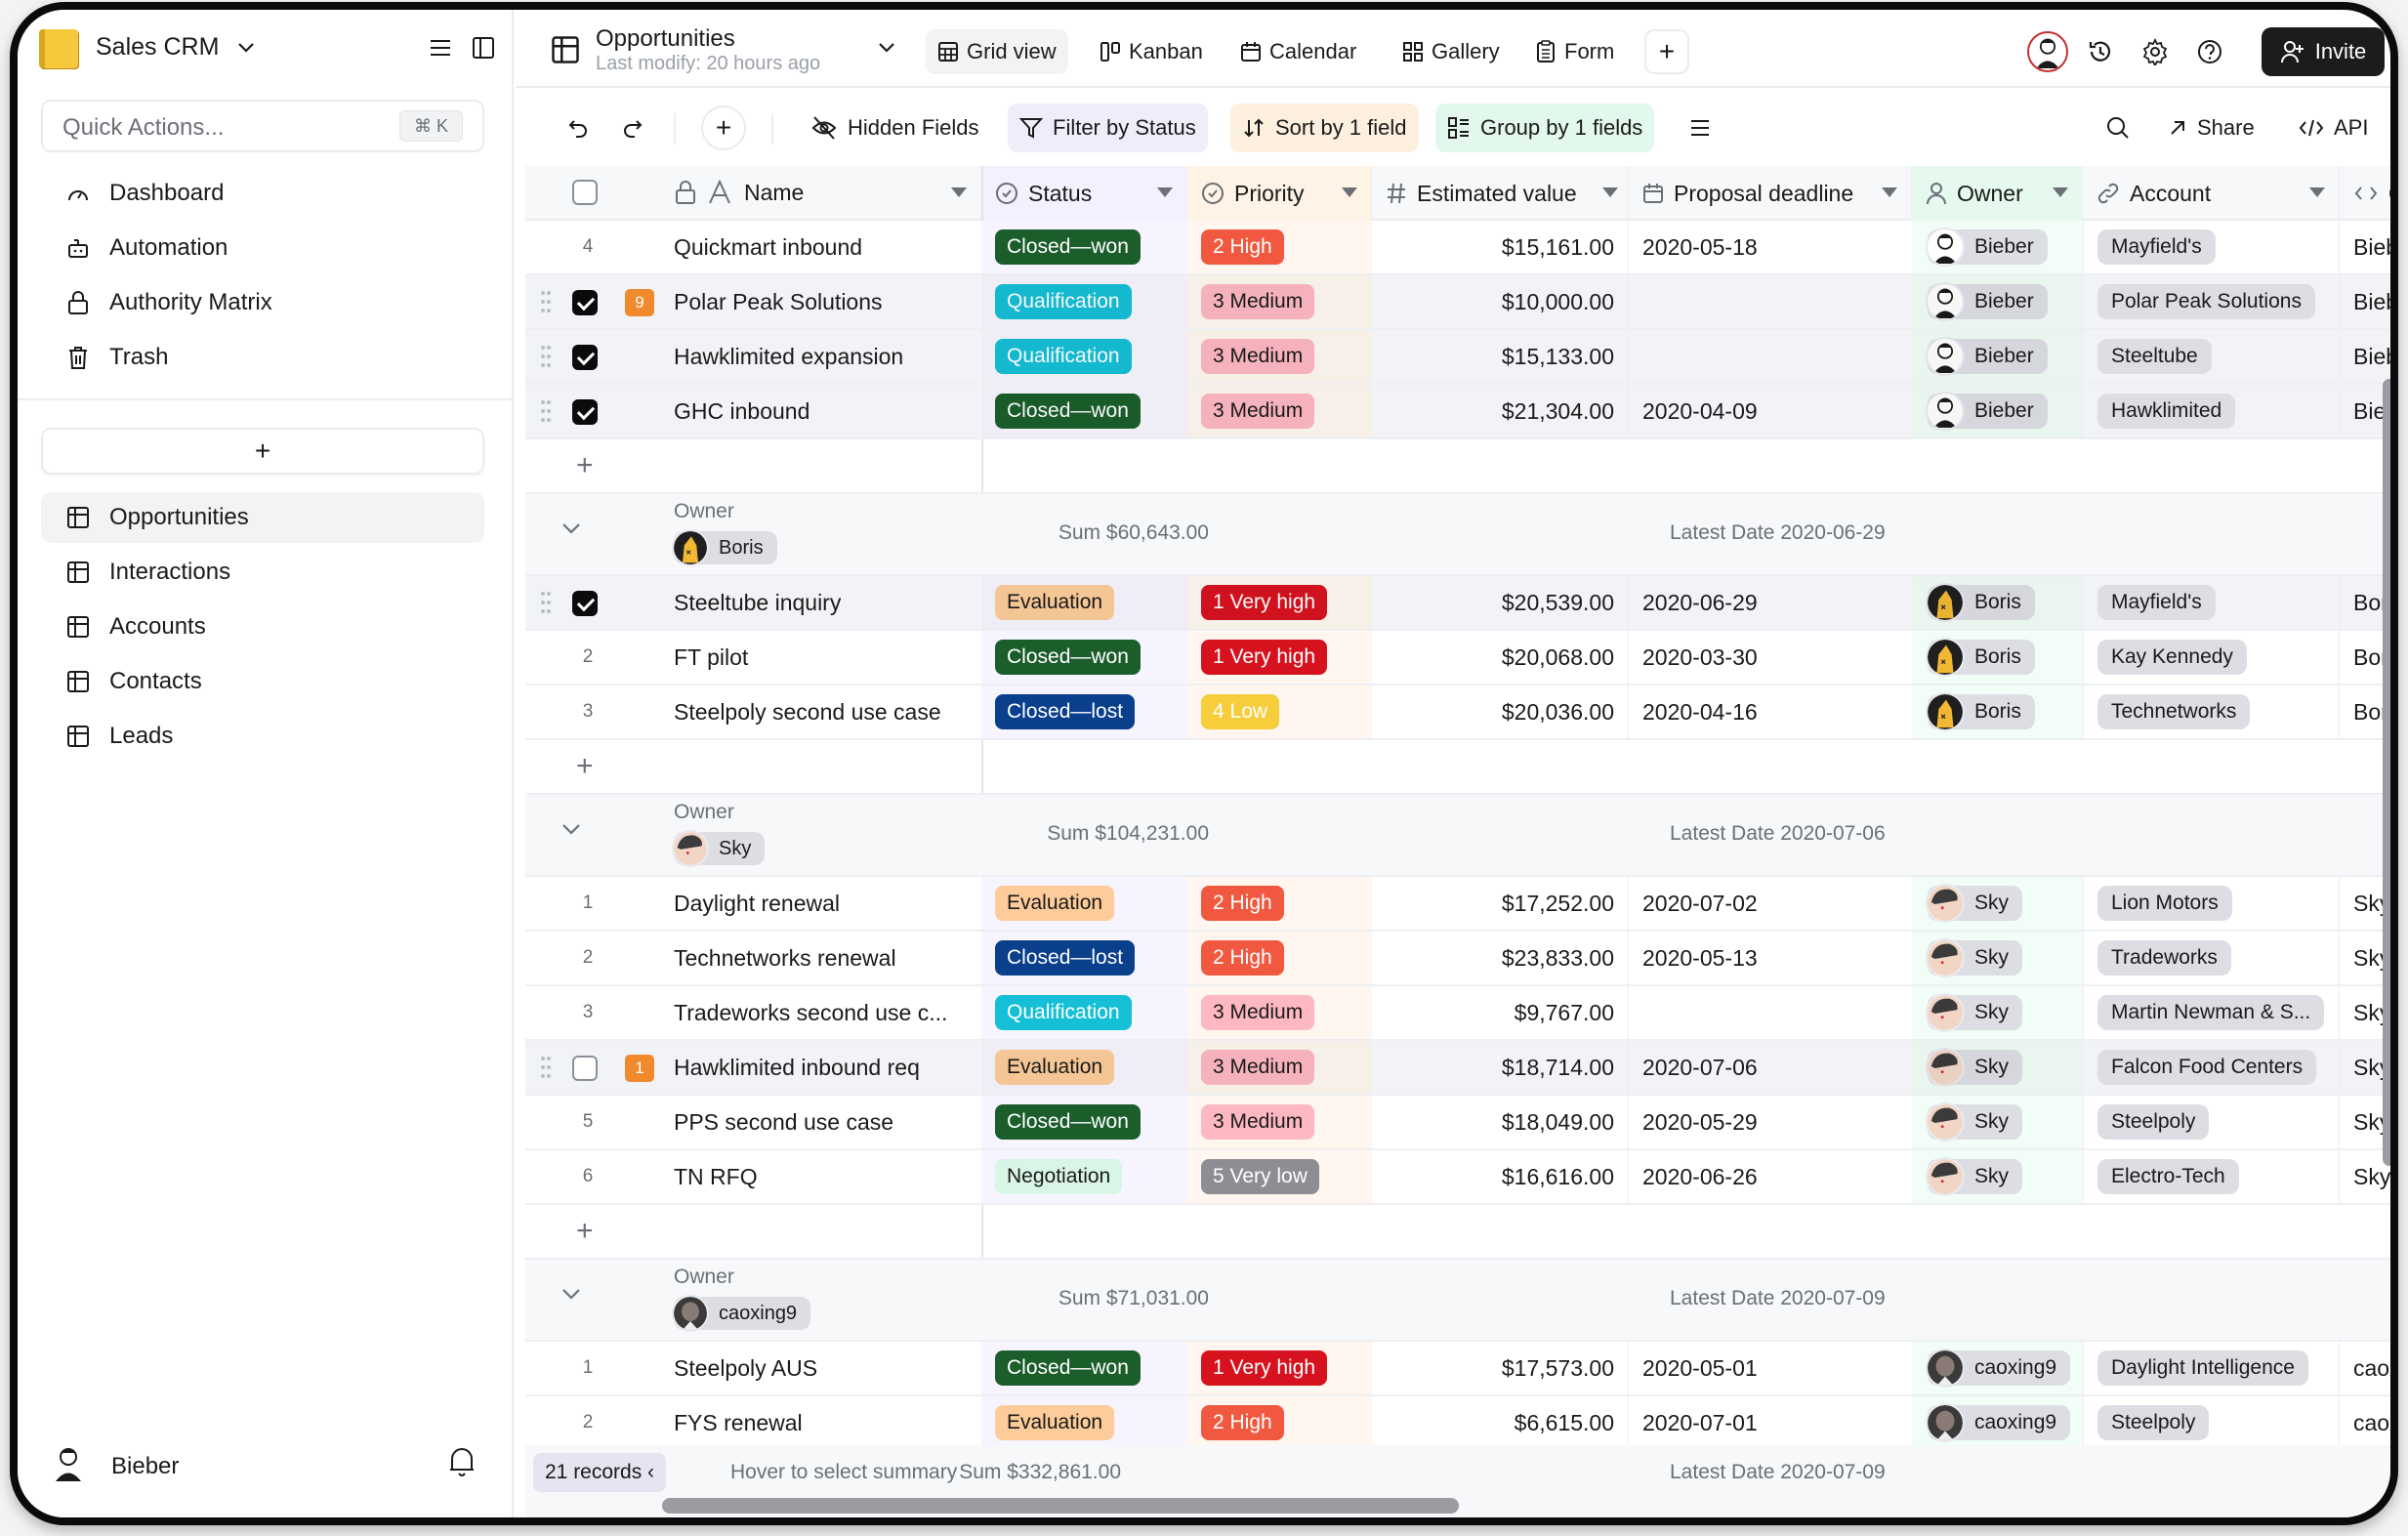 Image resolution: width=2408 pixels, height=1536 pixels. What do you see at coordinates (2212, 194) in the screenshot?
I see `column-header-account: Account` at bounding box center [2212, 194].